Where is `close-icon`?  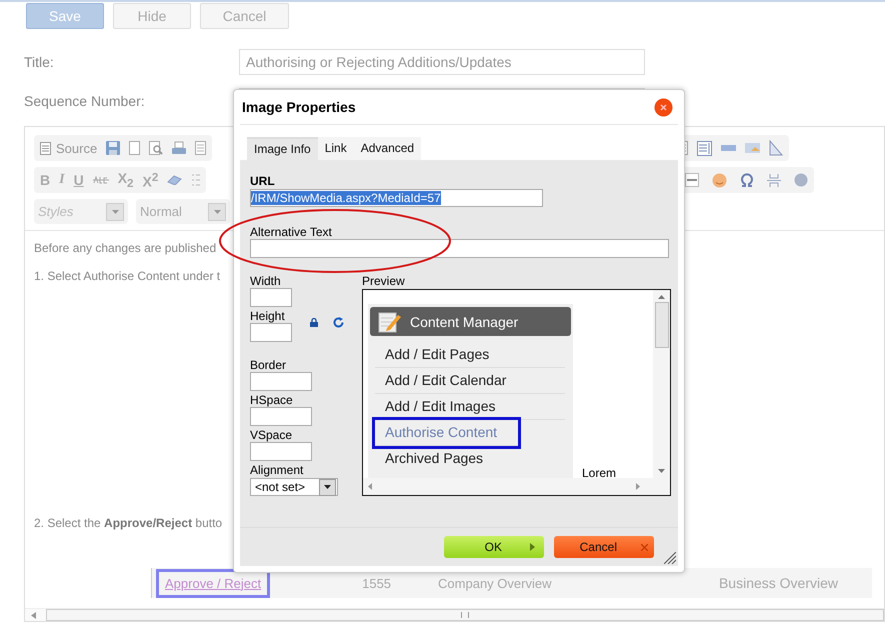 close-icon is located at coordinates (663, 107).